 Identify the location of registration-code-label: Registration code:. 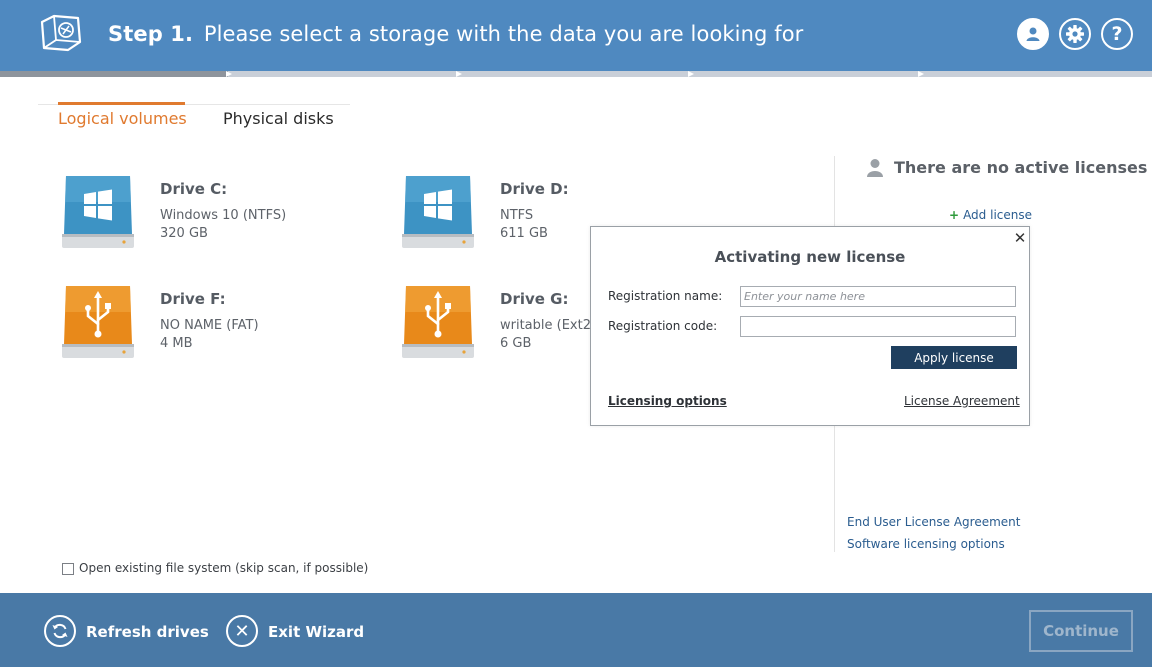
(663, 326).